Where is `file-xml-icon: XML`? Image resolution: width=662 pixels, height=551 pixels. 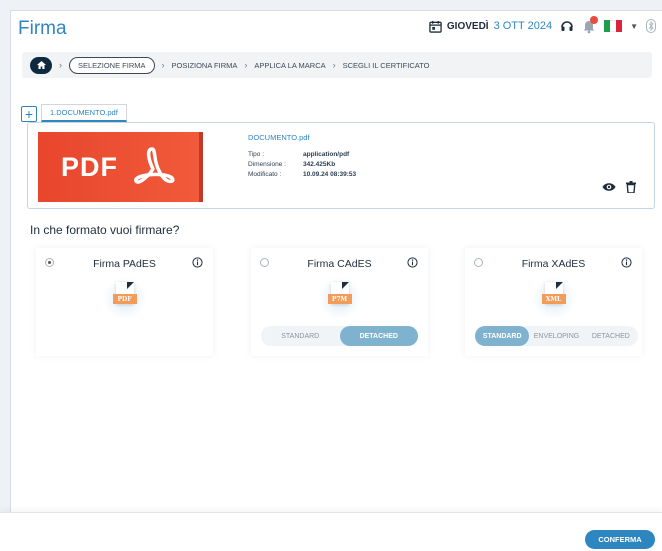
file-xml-icon: XML is located at coordinates (553, 298).